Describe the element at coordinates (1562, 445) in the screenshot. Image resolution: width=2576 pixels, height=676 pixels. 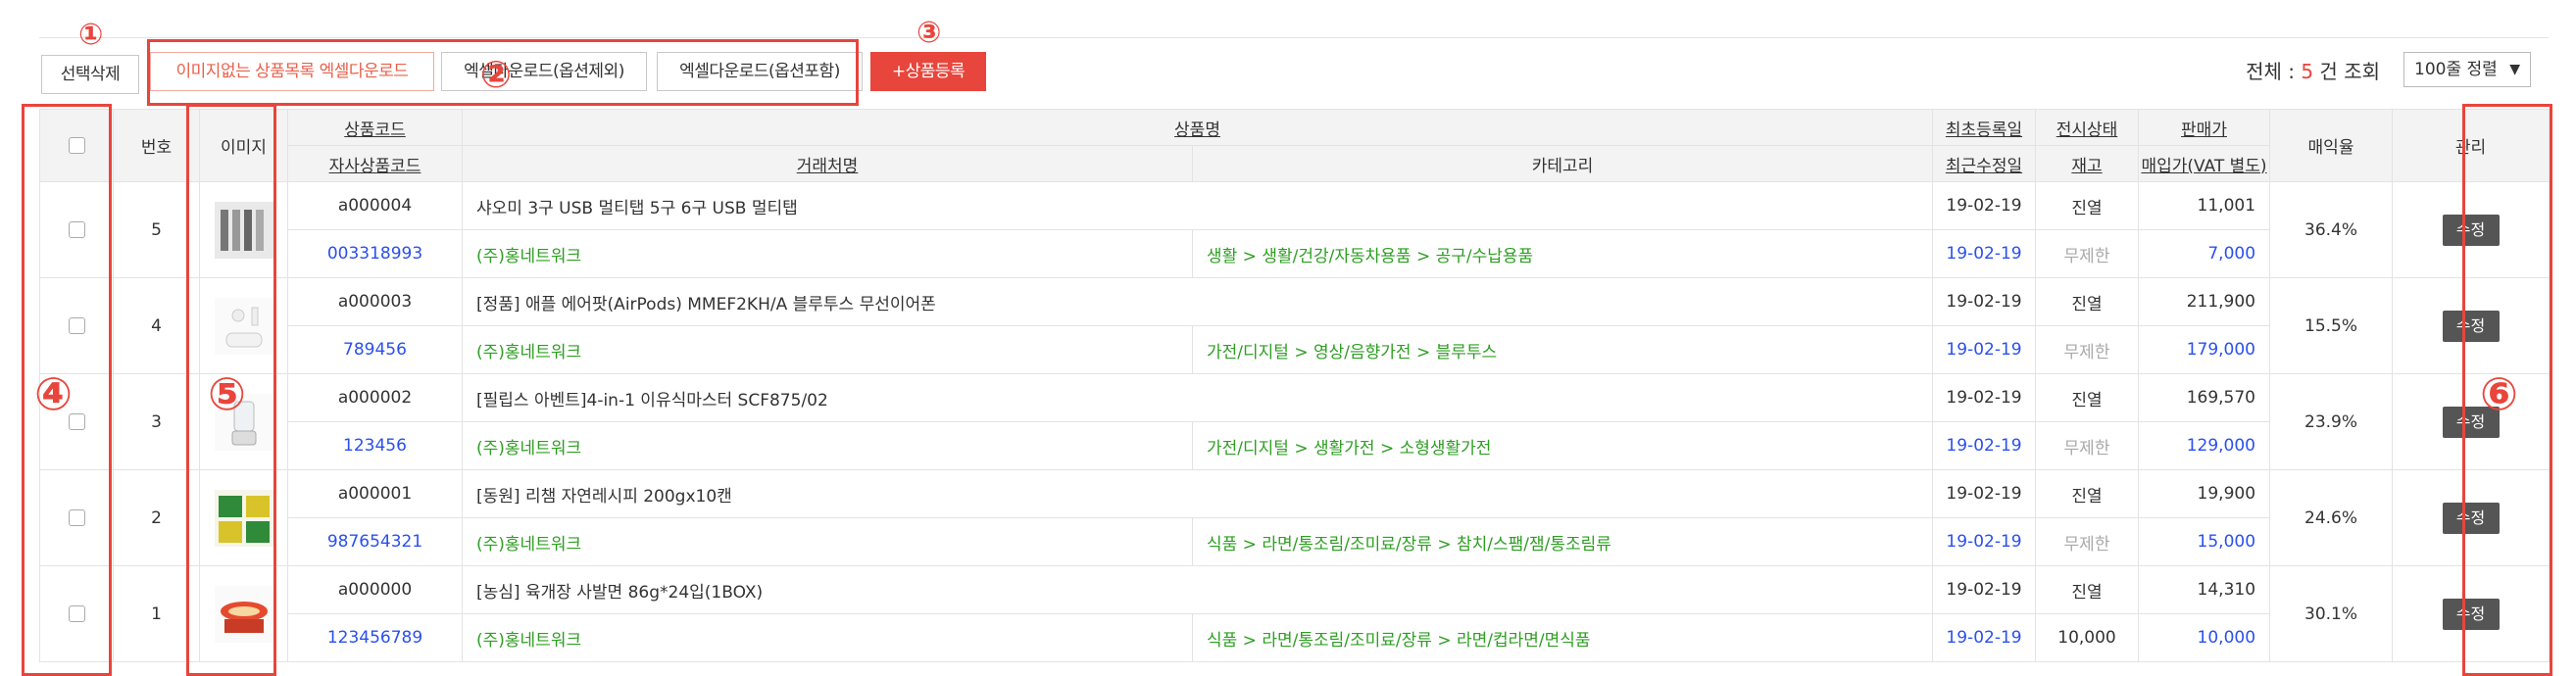
I see `category-path: 가전/디지털 > 생활가전 > 소형생활가전` at that location.